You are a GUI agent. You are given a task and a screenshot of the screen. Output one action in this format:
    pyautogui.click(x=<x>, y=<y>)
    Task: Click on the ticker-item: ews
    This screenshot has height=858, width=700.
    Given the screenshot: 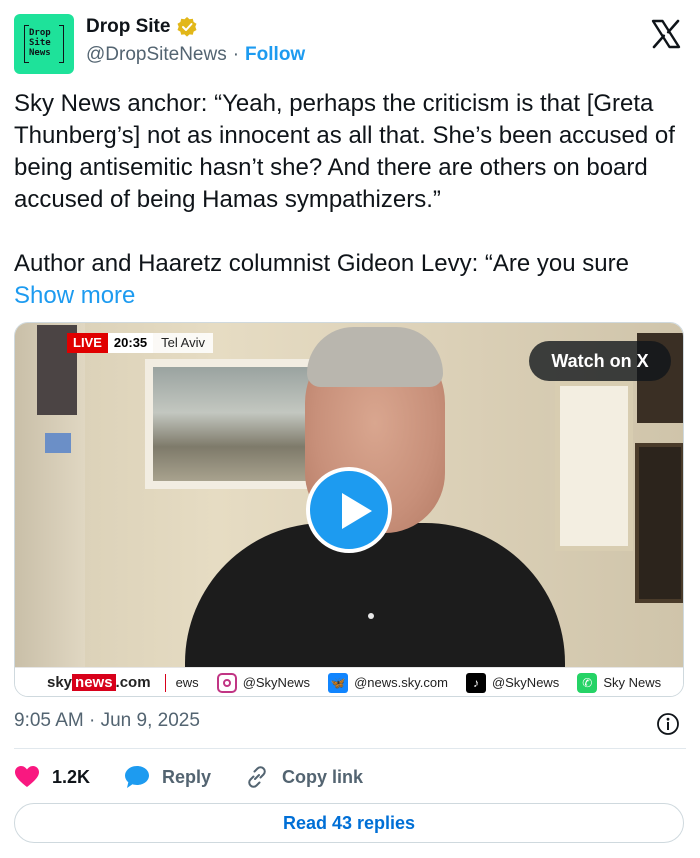 What is the action you would take?
    pyautogui.click(x=181, y=682)
    